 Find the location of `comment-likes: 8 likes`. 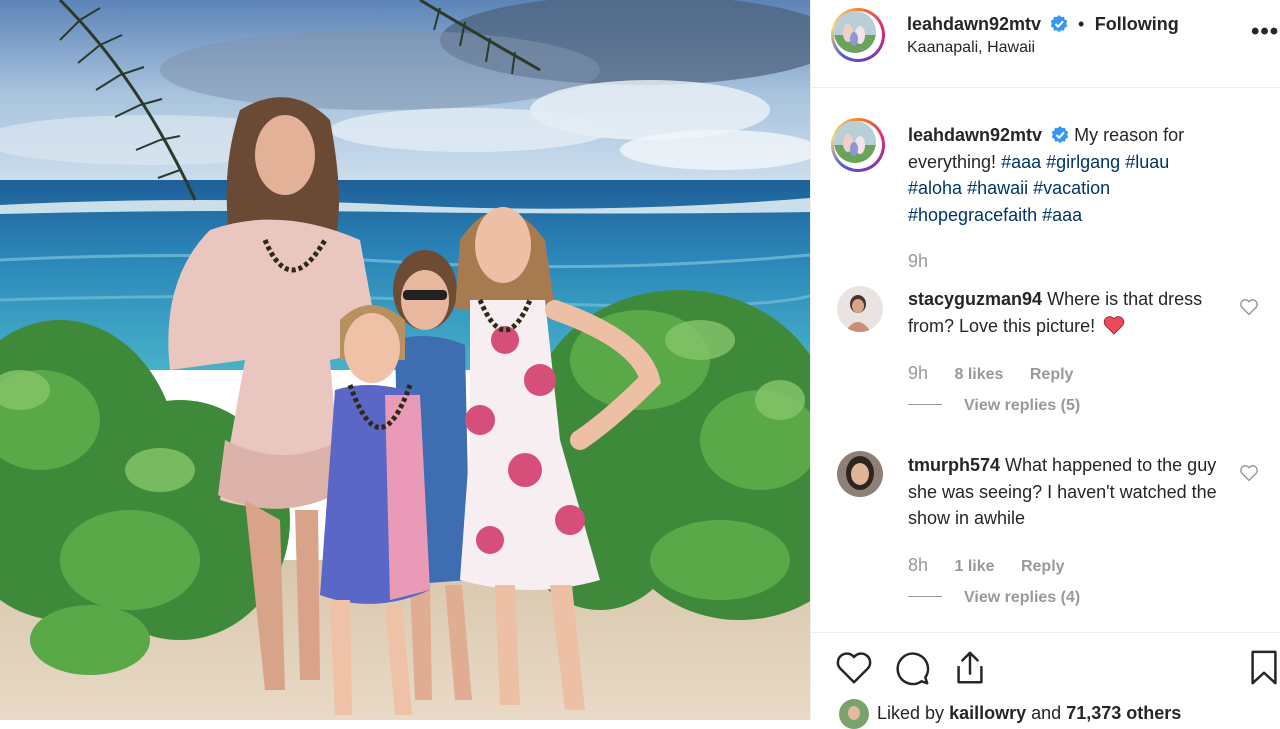

comment-likes: 8 likes is located at coordinates (978, 374).